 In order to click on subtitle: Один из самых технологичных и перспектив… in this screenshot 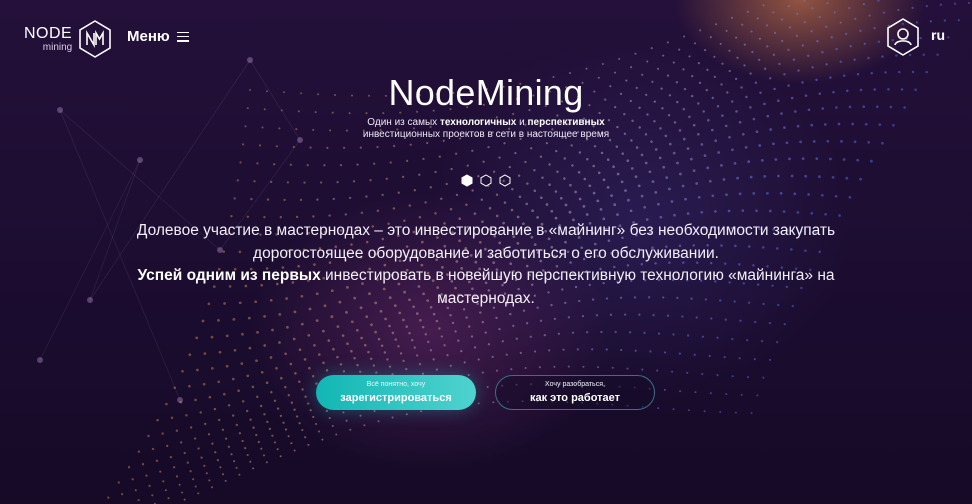, I will do `click(486, 129)`.